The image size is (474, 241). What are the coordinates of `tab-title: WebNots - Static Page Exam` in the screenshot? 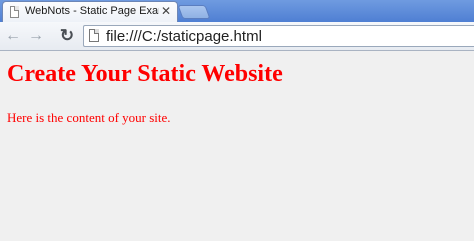 It's located at (92, 11).